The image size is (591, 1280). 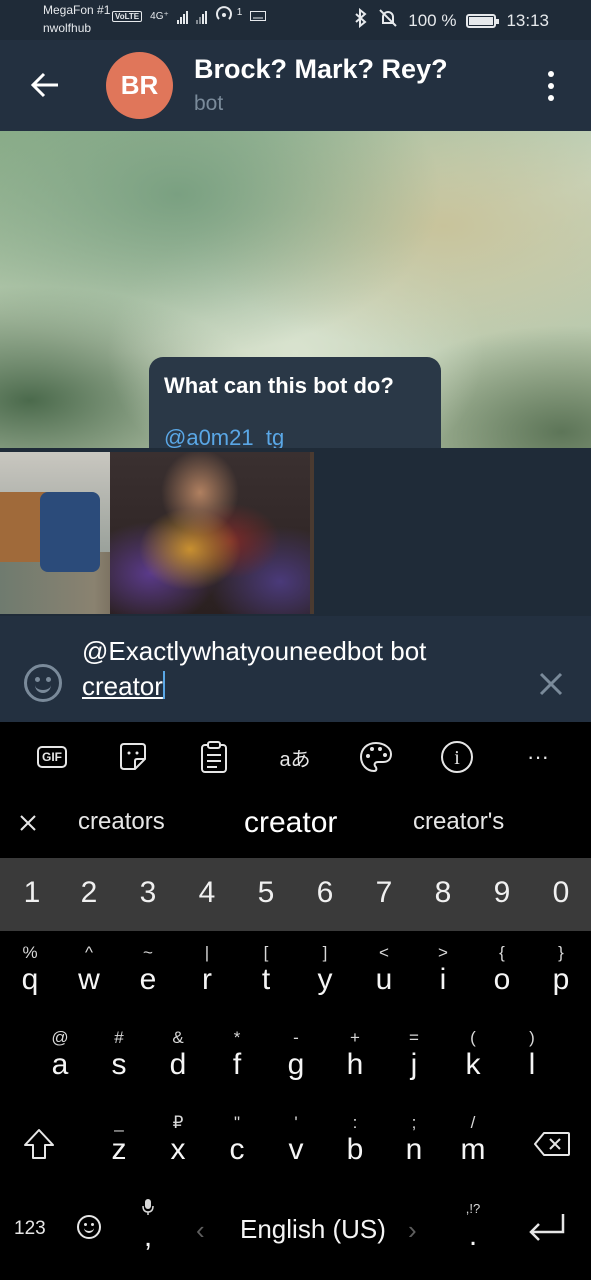 I want to click on key-5: 5, so click(x=266, y=893).